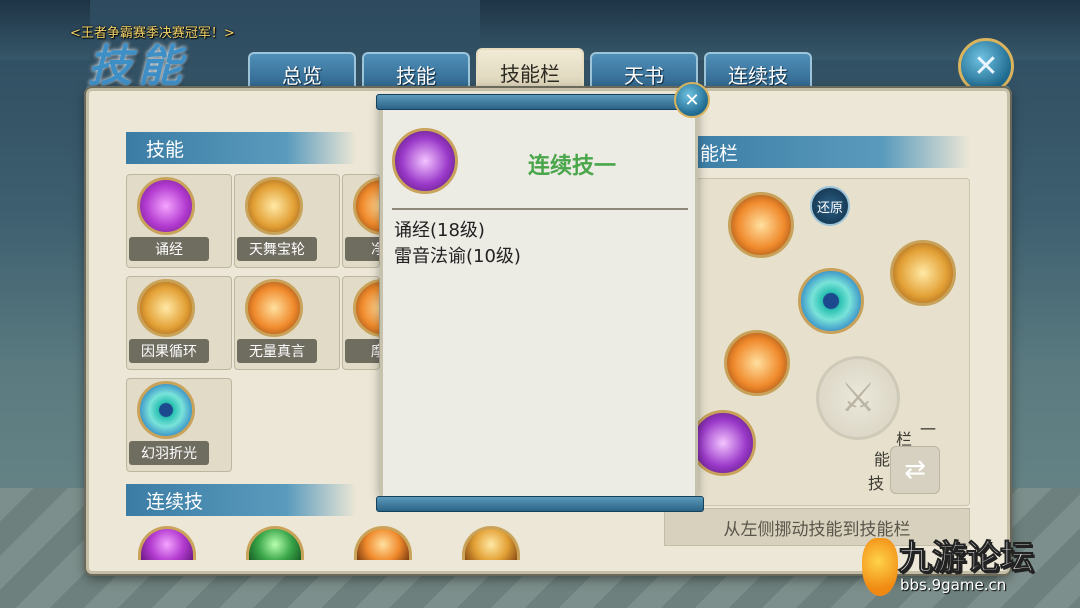  Describe the element at coordinates (540, 209) in the screenshot. I see `popup-divider` at that location.